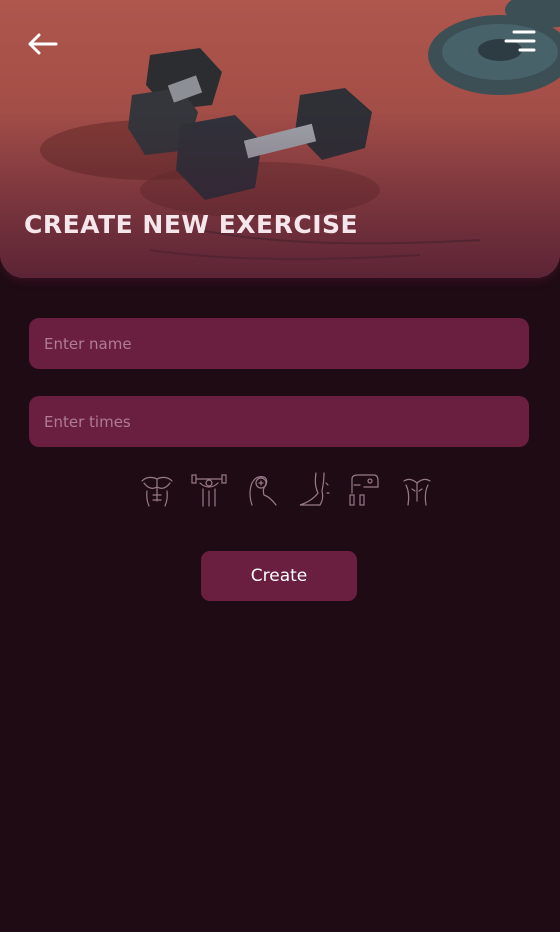 This screenshot has height=932, width=560. Describe the element at coordinates (279, 576) in the screenshot. I see `create-button: Create` at that location.